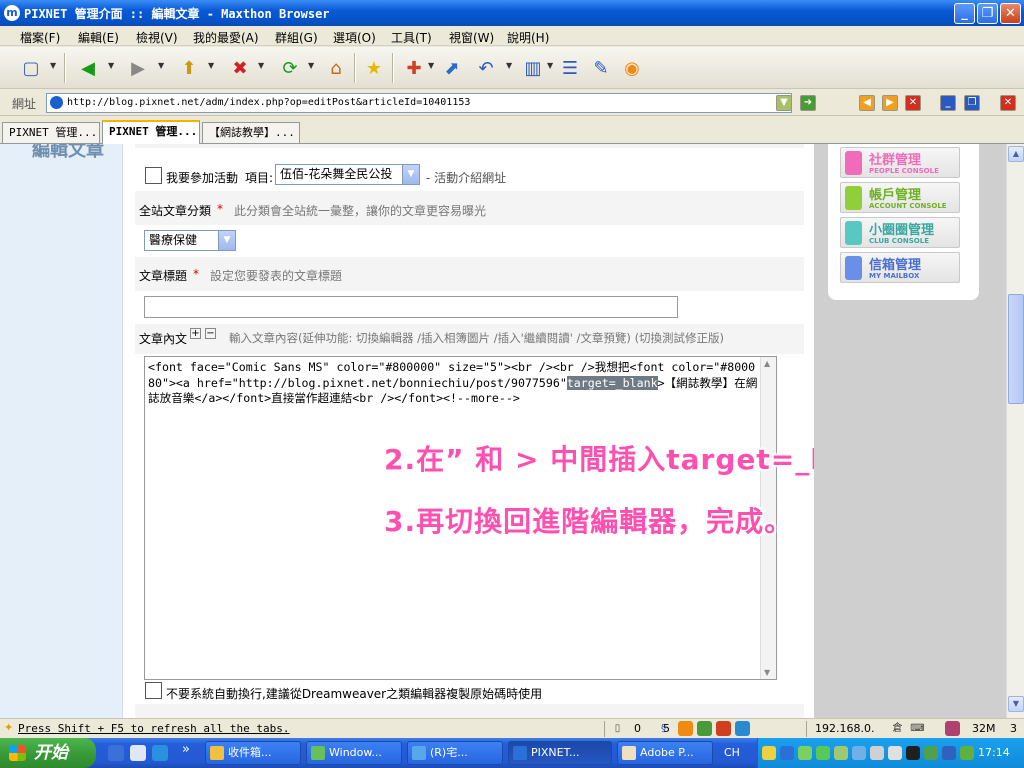 The width and height of the screenshot is (1024, 768). Describe the element at coordinates (240, 68) in the screenshot. I see `stop-icon: ✖` at that location.